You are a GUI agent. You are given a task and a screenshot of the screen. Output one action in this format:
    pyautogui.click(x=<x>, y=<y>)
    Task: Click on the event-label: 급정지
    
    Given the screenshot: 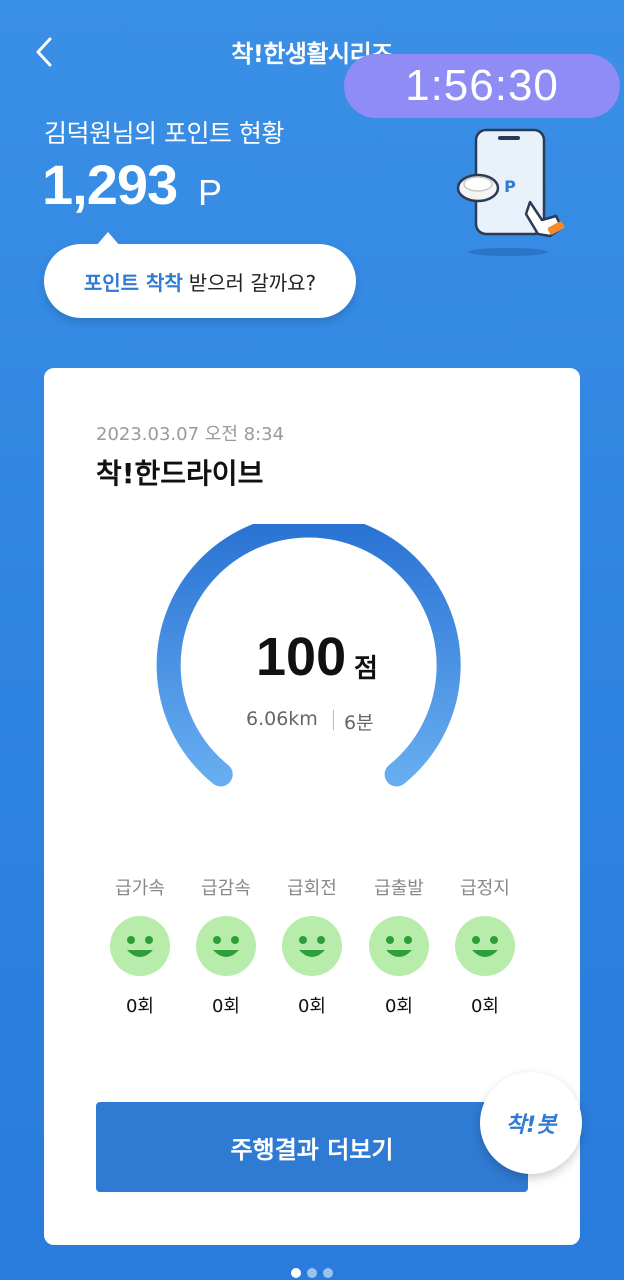 What is the action you would take?
    pyautogui.click(x=485, y=888)
    